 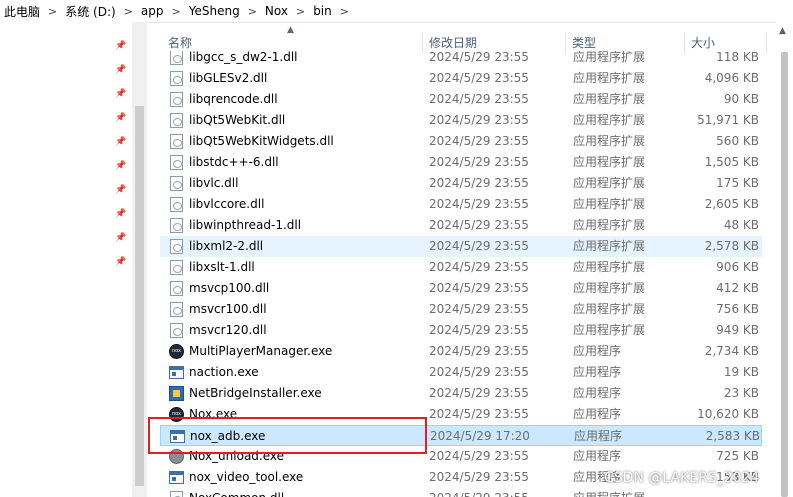 I want to click on file-row: libxslt-1.dll 2024/5/29 23:55 应用程序扩展 906 KB, so click(x=461, y=267).